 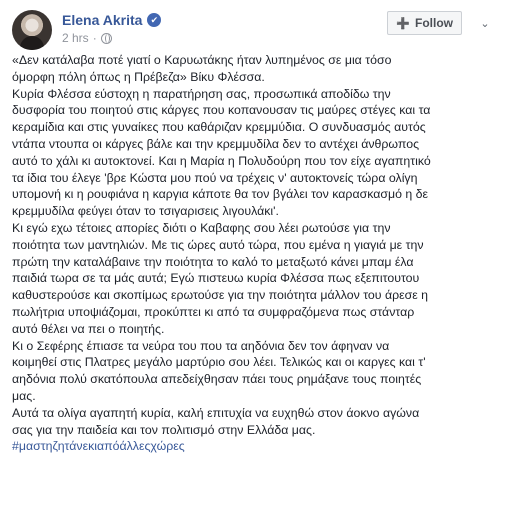 I want to click on author-name-row: Elena Akrita ✔, so click(x=112, y=20).